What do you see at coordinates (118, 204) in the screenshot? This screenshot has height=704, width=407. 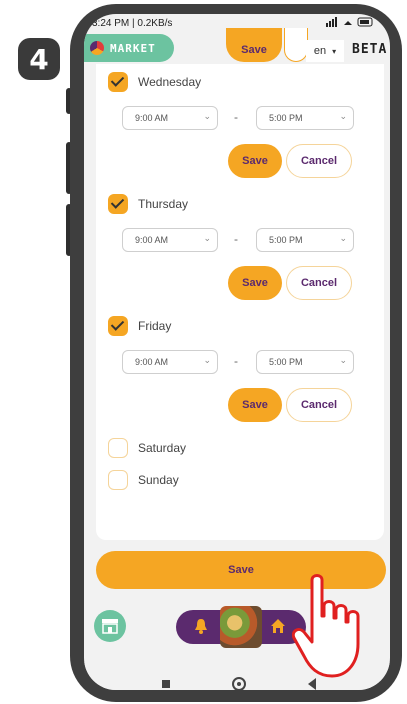 I see `thursday-checkbox` at bounding box center [118, 204].